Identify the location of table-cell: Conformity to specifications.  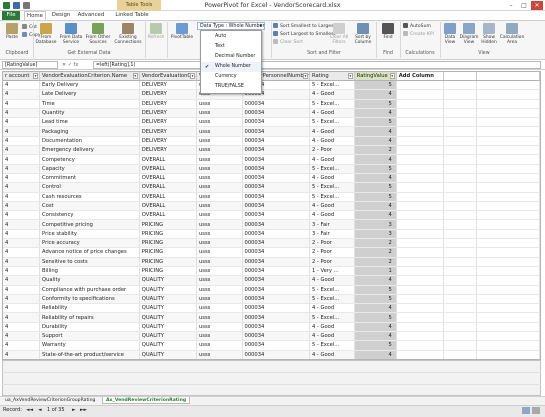
(89, 299).